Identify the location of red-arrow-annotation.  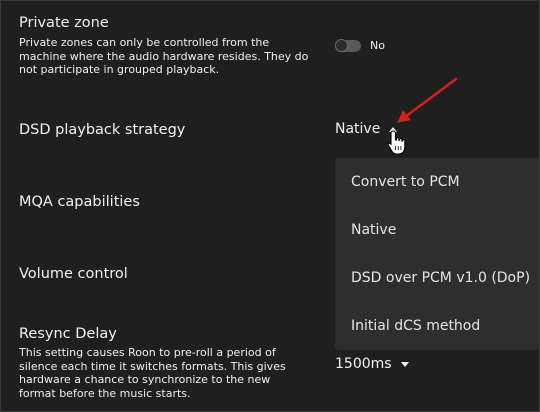
(427, 100).